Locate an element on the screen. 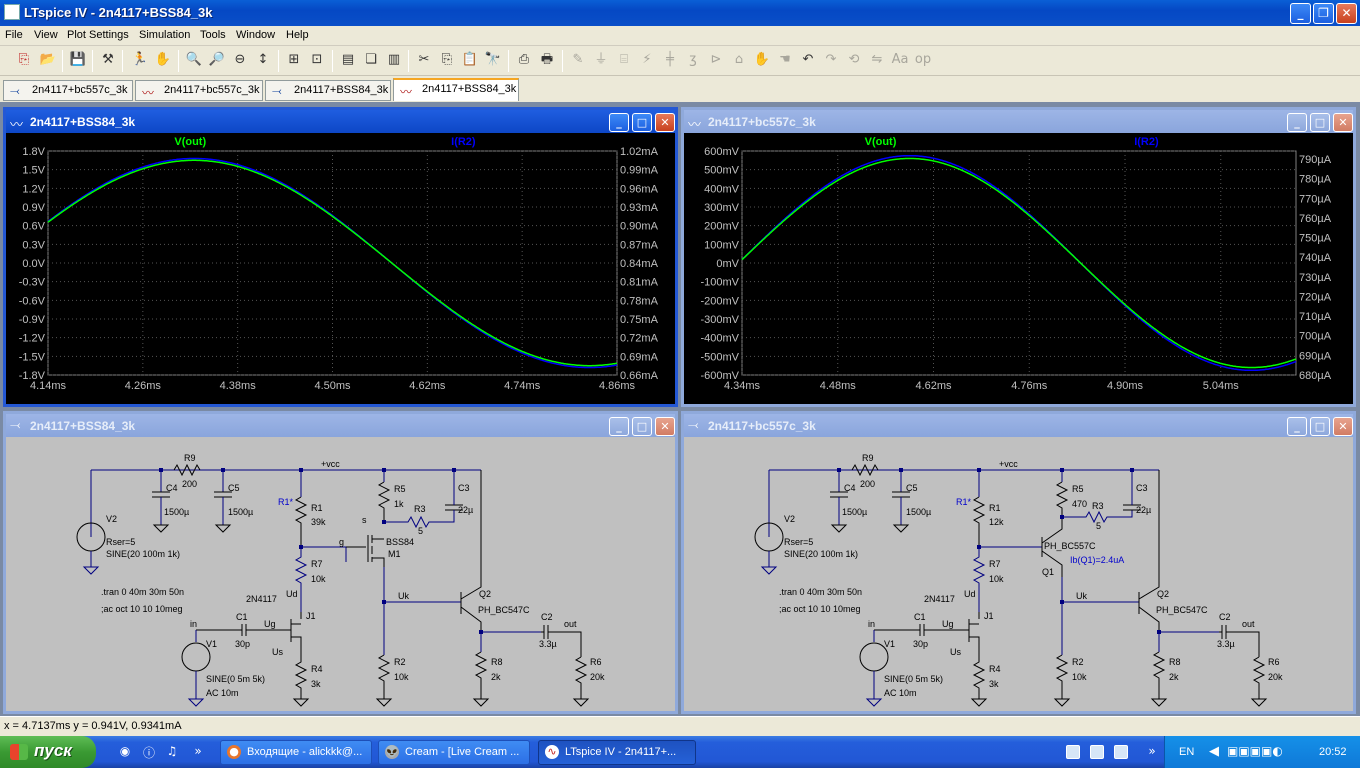 The width and height of the screenshot is (1360, 768). find-icon: 🔭 is located at coordinates (493, 60).